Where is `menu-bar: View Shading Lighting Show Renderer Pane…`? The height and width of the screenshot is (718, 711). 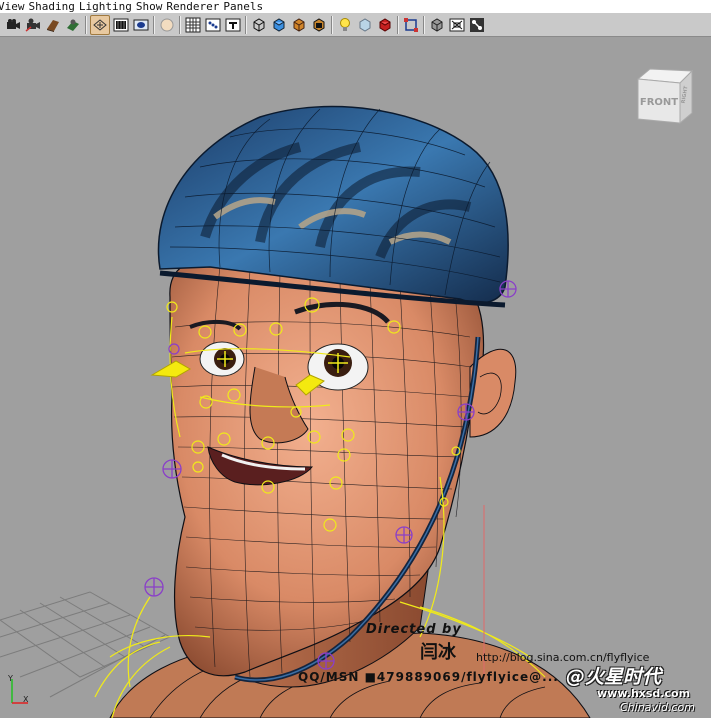
menu-bar: View Shading Lighting Show Renderer Pane… is located at coordinates (355, 6).